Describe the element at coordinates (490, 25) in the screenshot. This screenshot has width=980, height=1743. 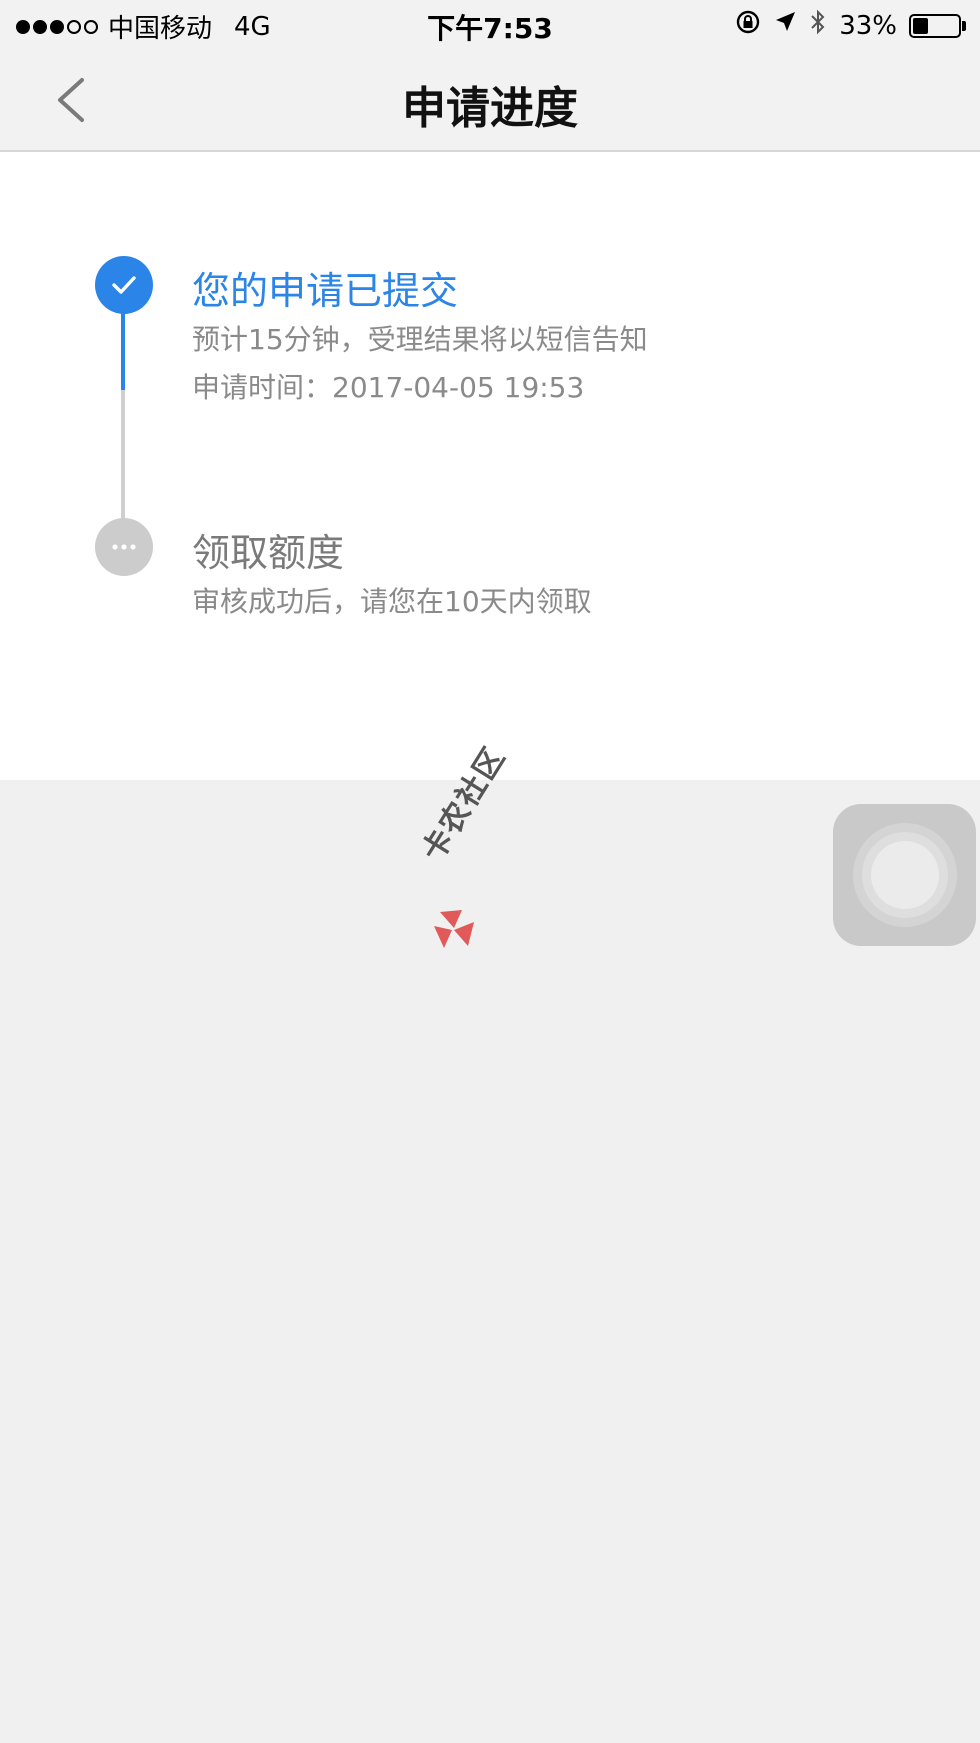
I see `status-bar: 中国移动 4G 下午7:53 33%` at that location.